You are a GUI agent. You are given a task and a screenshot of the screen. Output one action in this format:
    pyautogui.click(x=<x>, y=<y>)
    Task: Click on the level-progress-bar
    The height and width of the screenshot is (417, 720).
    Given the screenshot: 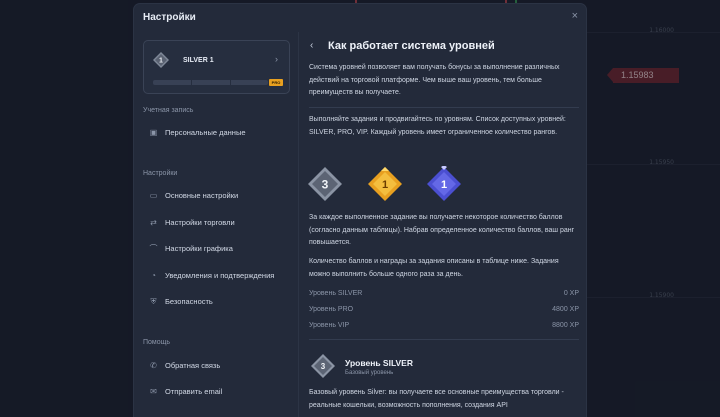 What is the action you would take?
    pyautogui.click(x=210, y=82)
    